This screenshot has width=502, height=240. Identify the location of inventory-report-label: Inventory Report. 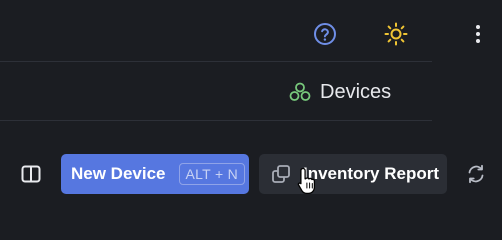
(371, 173).